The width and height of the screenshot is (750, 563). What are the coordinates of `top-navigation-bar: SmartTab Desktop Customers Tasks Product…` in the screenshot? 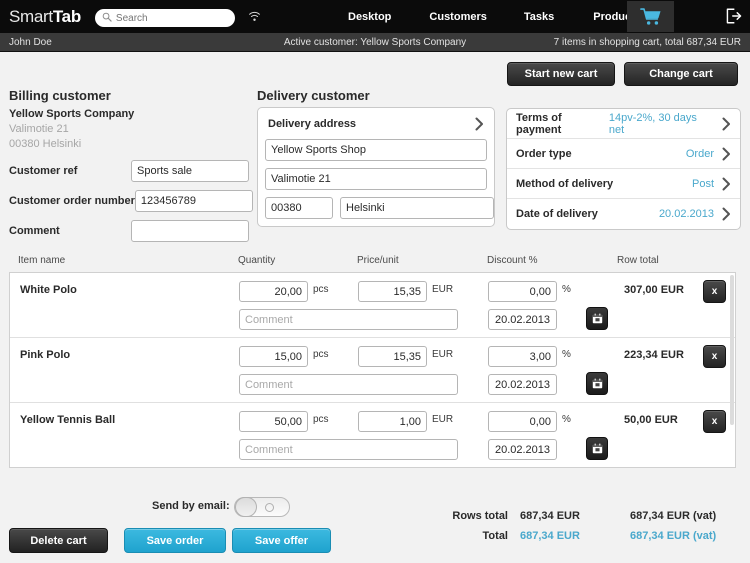 It's located at (375, 16).